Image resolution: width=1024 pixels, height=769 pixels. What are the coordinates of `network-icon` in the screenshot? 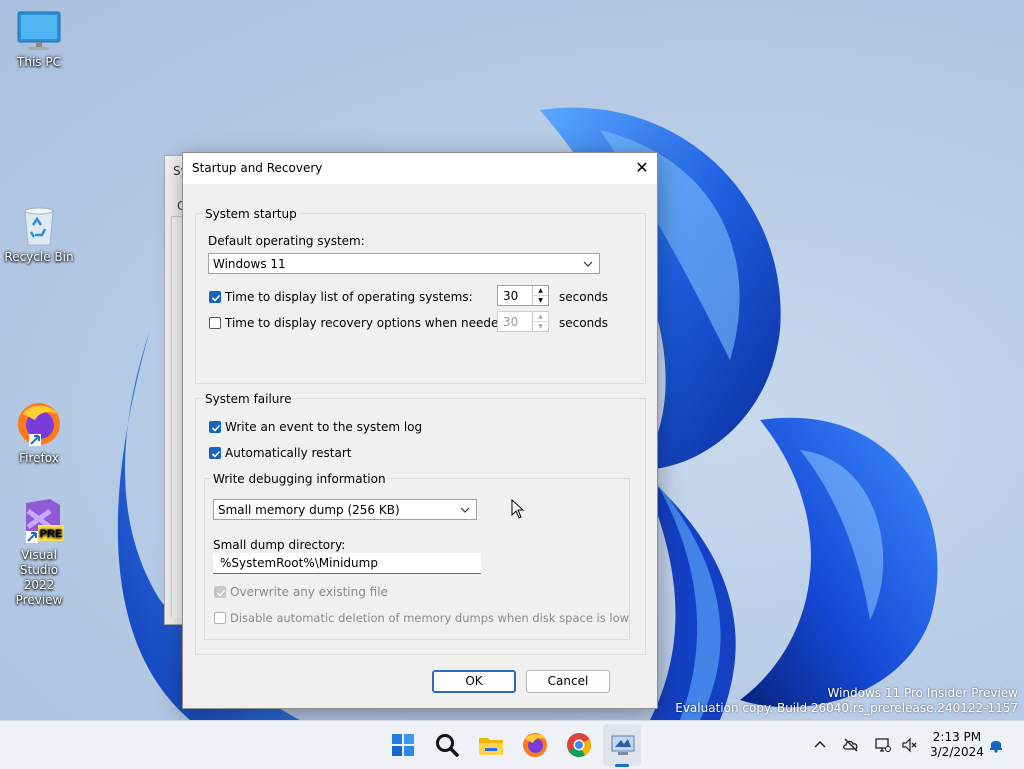 It's located at (883, 745).